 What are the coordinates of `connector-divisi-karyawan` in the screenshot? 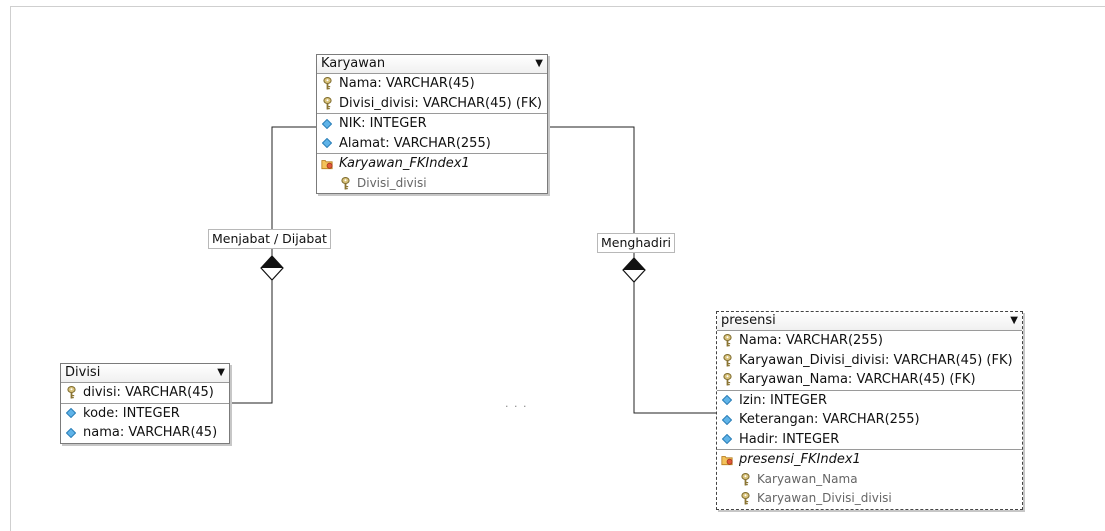 It's located at (251, 341).